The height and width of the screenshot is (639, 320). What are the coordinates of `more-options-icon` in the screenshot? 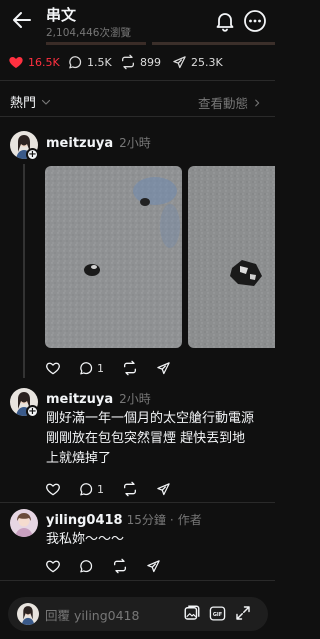 It's located at (255, 21).